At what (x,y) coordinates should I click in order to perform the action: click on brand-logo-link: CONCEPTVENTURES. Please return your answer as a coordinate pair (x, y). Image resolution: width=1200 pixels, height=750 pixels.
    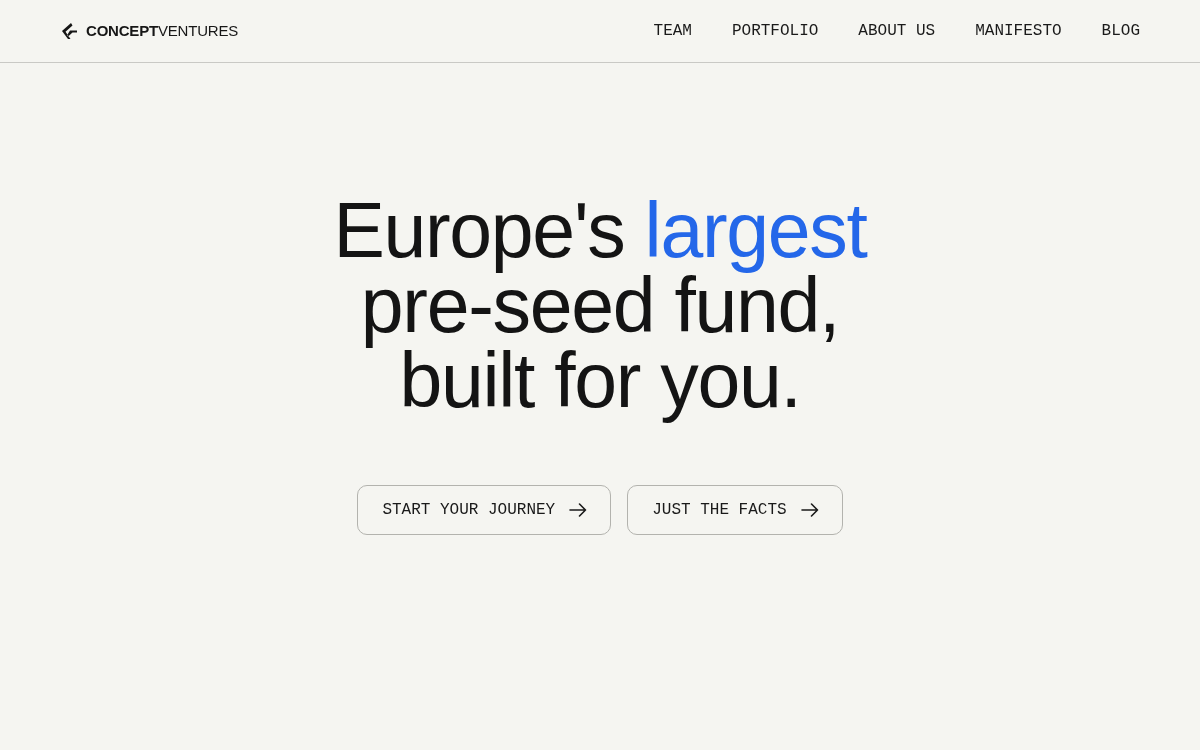
    Looking at the image, I should click on (149, 31).